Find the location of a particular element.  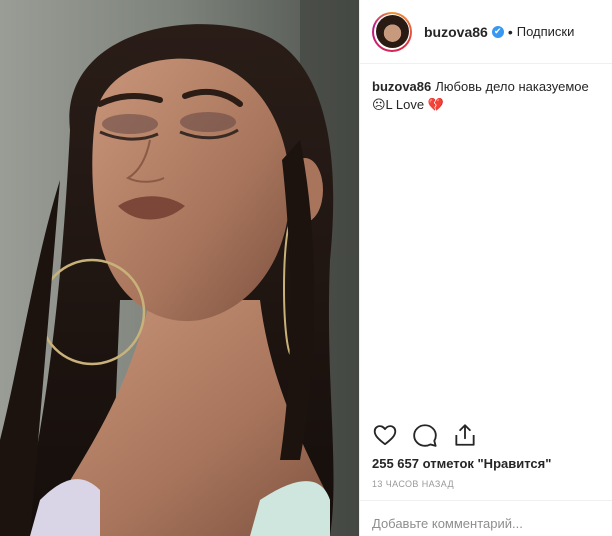

comment-box is located at coordinates (486, 518).